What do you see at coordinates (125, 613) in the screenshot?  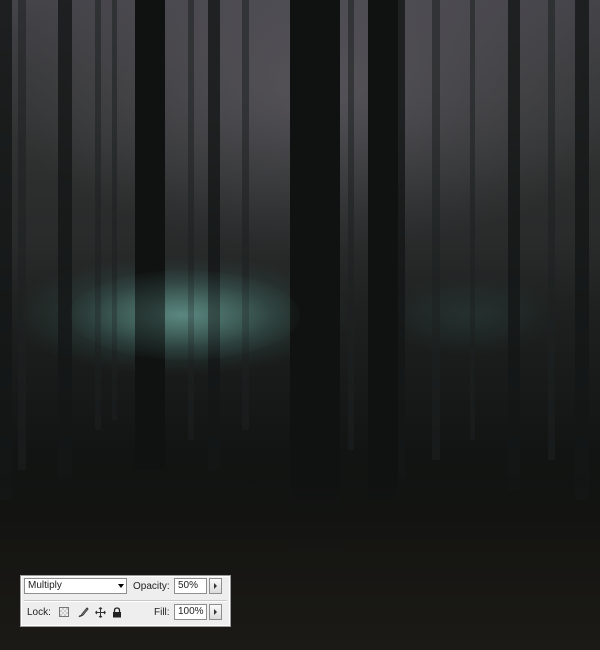 I see `lock-row: Lock: Fill: 100%` at bounding box center [125, 613].